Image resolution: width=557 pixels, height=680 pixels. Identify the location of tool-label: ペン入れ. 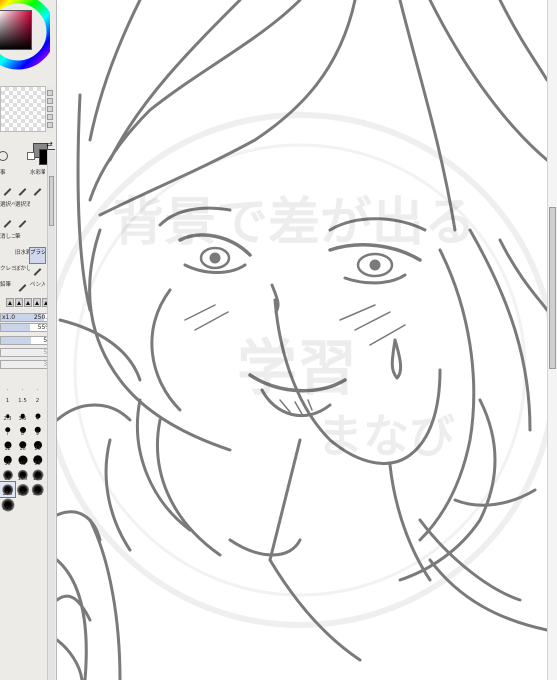
(37, 285).